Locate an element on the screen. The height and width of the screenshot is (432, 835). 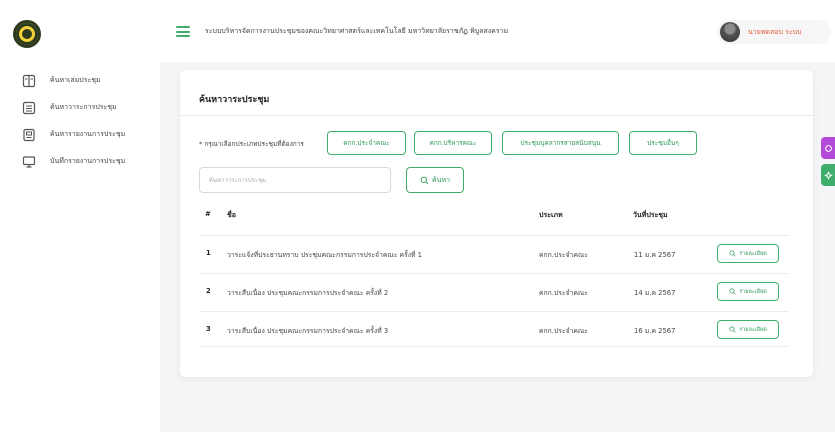
column-header-name: ชื่อ is located at coordinates (231, 215).